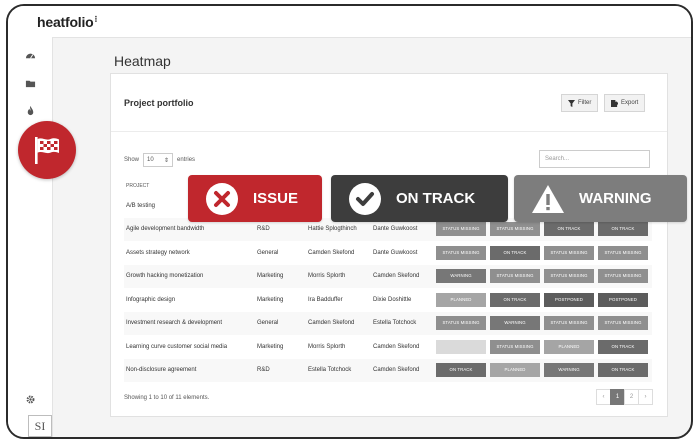 The image size is (697, 441). I want to click on manager-cell: Estella Totchock, so click(404, 323).